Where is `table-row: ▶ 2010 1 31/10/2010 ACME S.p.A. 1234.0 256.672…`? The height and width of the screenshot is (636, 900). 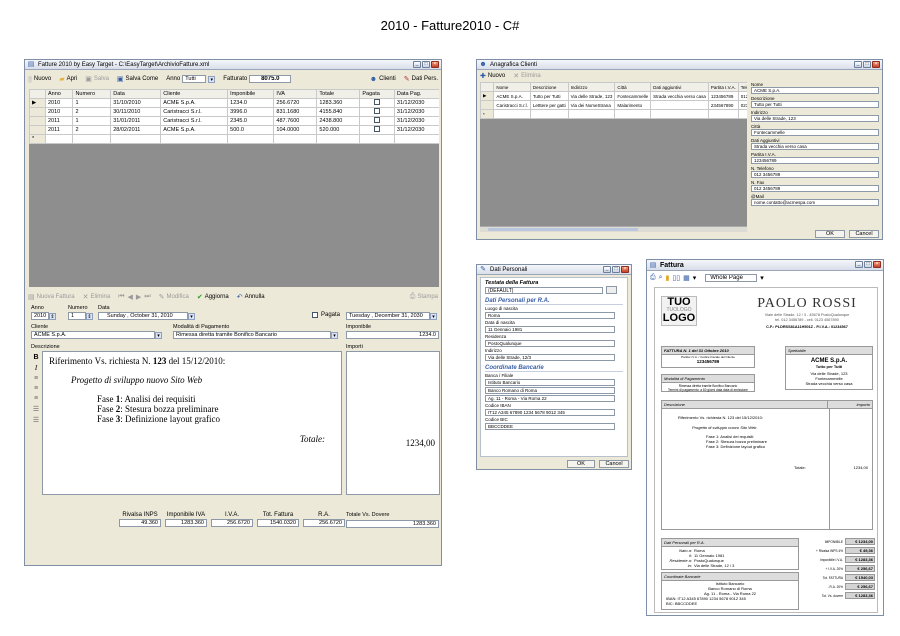 table-row: ▶ 2010 1 31/10/2010 ACME S.p.A. 1234.0 256.672… is located at coordinates (234, 103).